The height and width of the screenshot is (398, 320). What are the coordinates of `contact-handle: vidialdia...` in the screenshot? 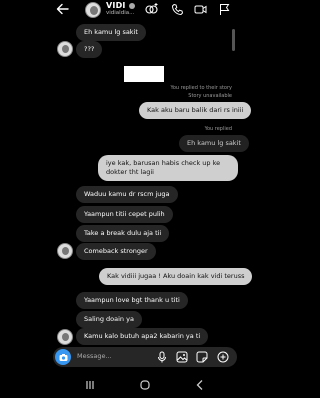 It's located at (120, 13).